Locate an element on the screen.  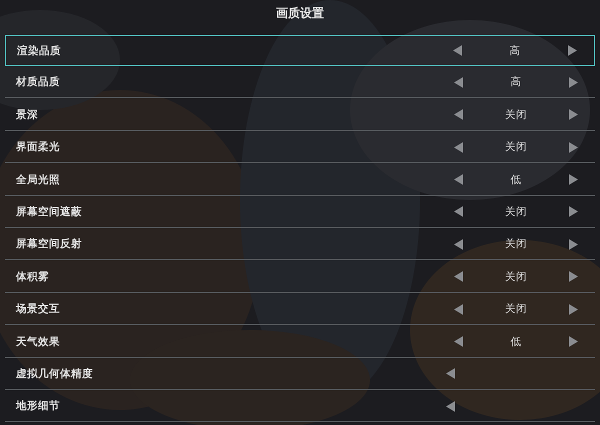
setting-label: 景深 is located at coordinates (27, 115).